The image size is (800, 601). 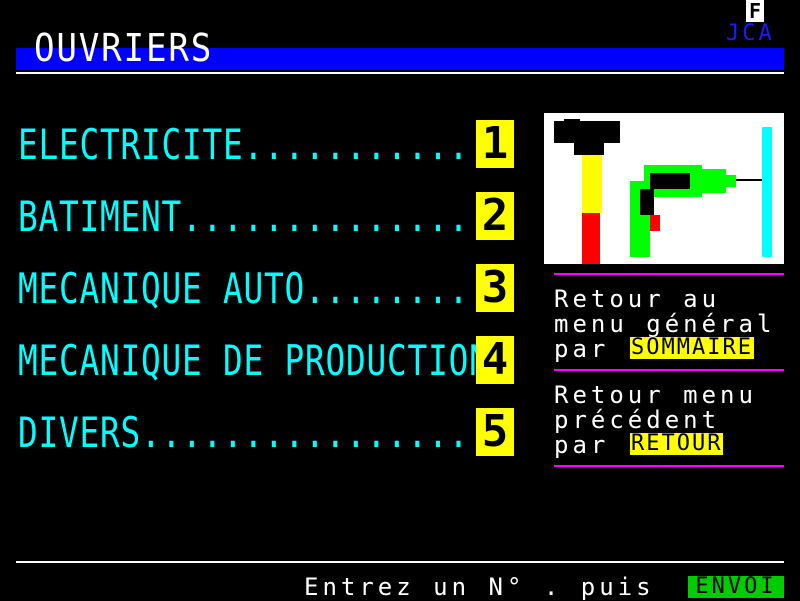 I want to click on input-prompt: Entrez un N° . puis, so click(x=479, y=587).